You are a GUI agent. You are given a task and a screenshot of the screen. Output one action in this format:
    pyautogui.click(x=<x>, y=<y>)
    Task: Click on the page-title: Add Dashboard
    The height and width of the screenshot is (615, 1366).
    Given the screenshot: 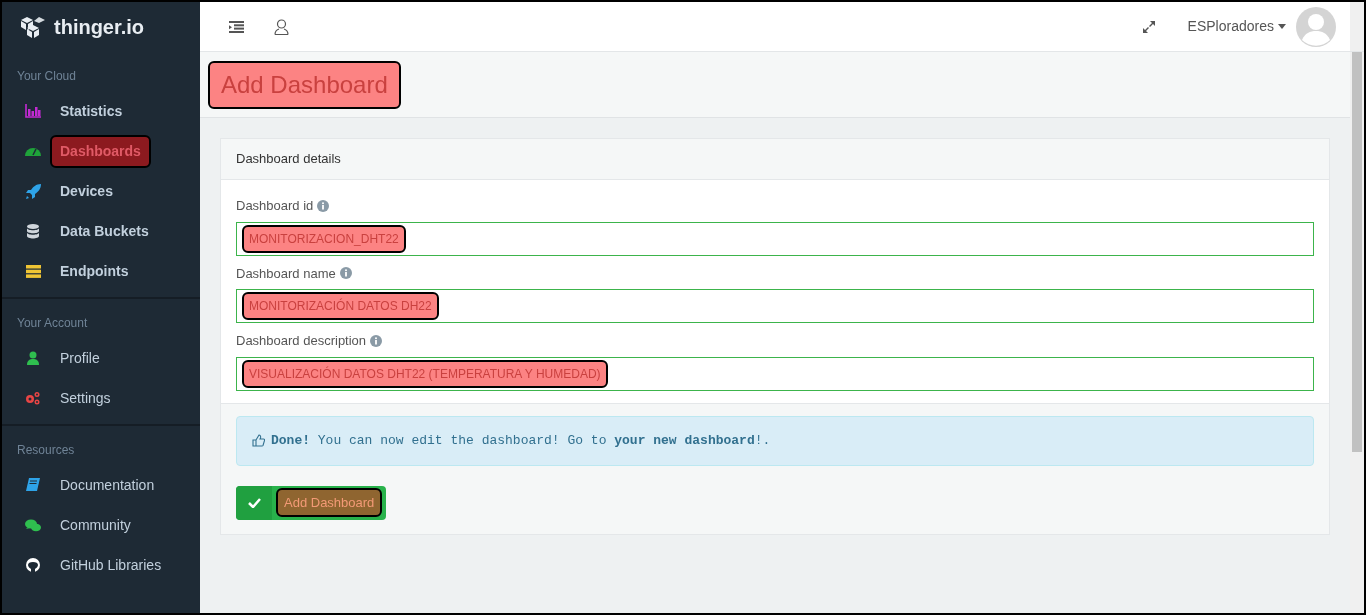 What is the action you would take?
    pyautogui.click(x=304, y=84)
    